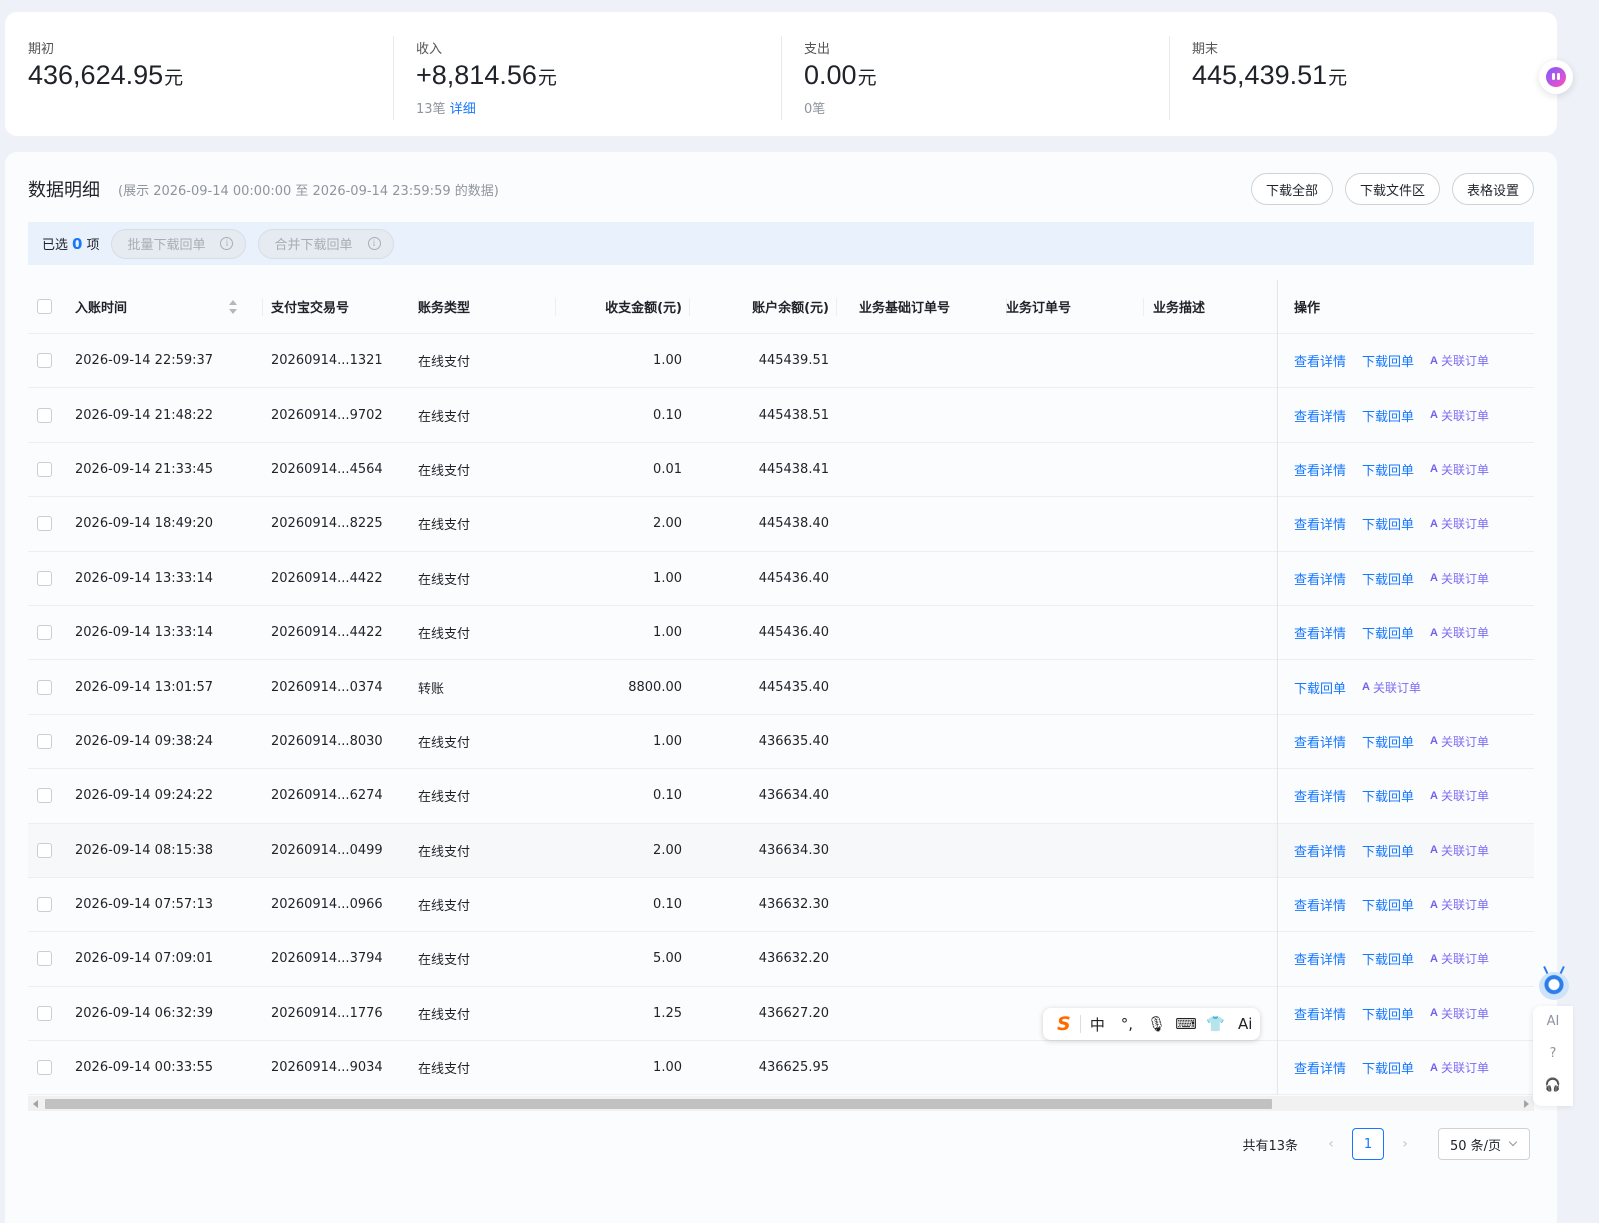 The width and height of the screenshot is (1599, 1223). What do you see at coordinates (1526, 1104) in the screenshot?
I see `scroll-right-icon` at bounding box center [1526, 1104].